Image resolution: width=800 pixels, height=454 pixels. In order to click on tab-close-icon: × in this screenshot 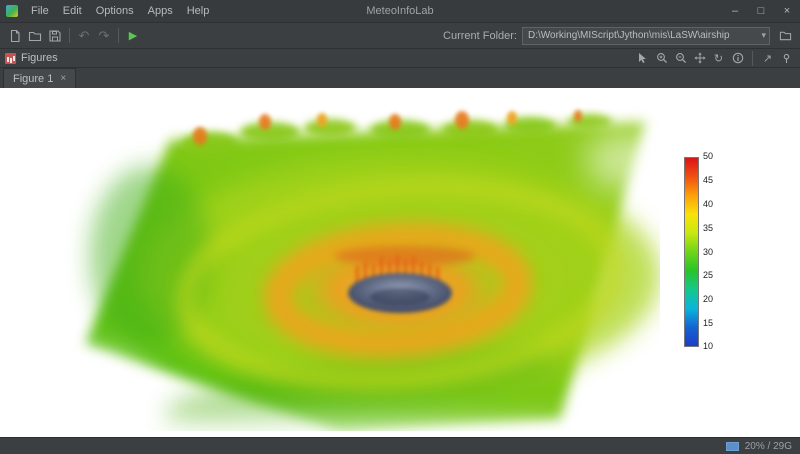, I will do `click(63, 78)`.